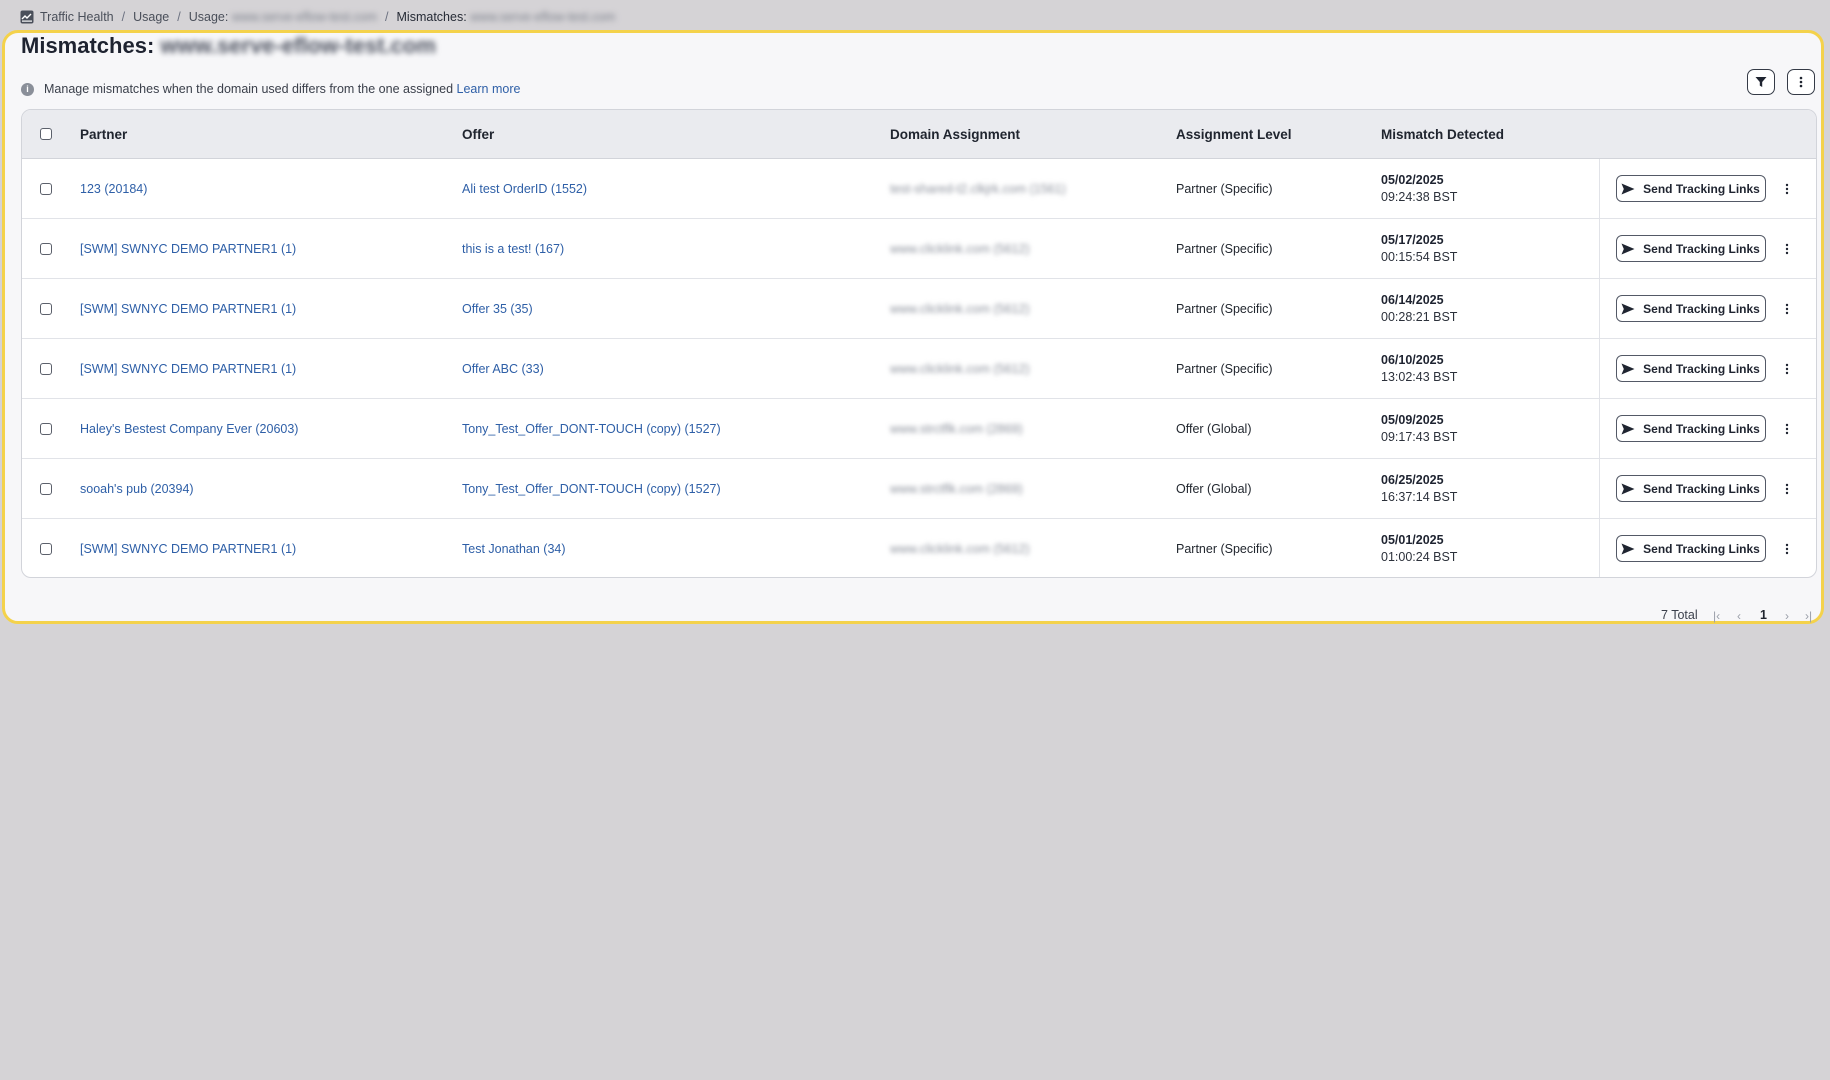 Image resolution: width=1830 pixels, height=1080 pixels. Describe the element at coordinates (956, 488) in the screenshot. I see `domain-assignment-value: www.strctflk.com (2869)` at that location.